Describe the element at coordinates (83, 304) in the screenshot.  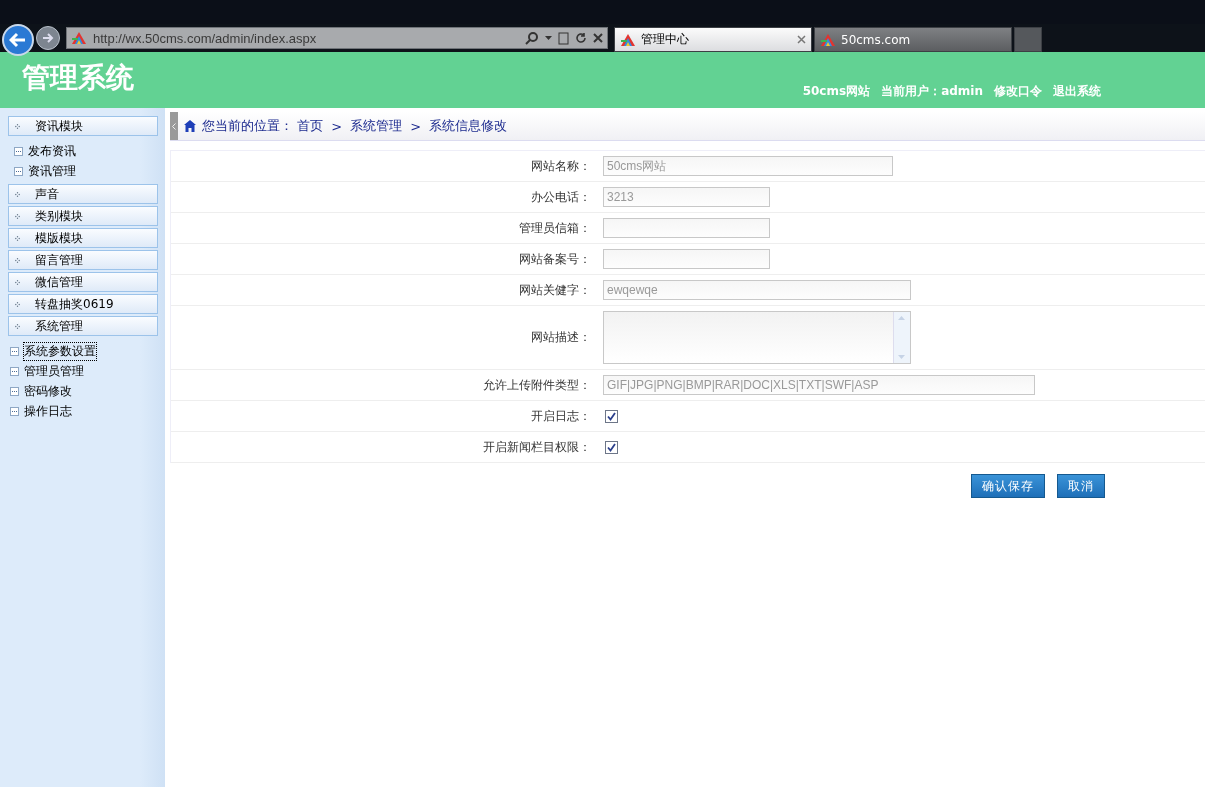
I see `menu-group: 转盘抽奖0619` at that location.